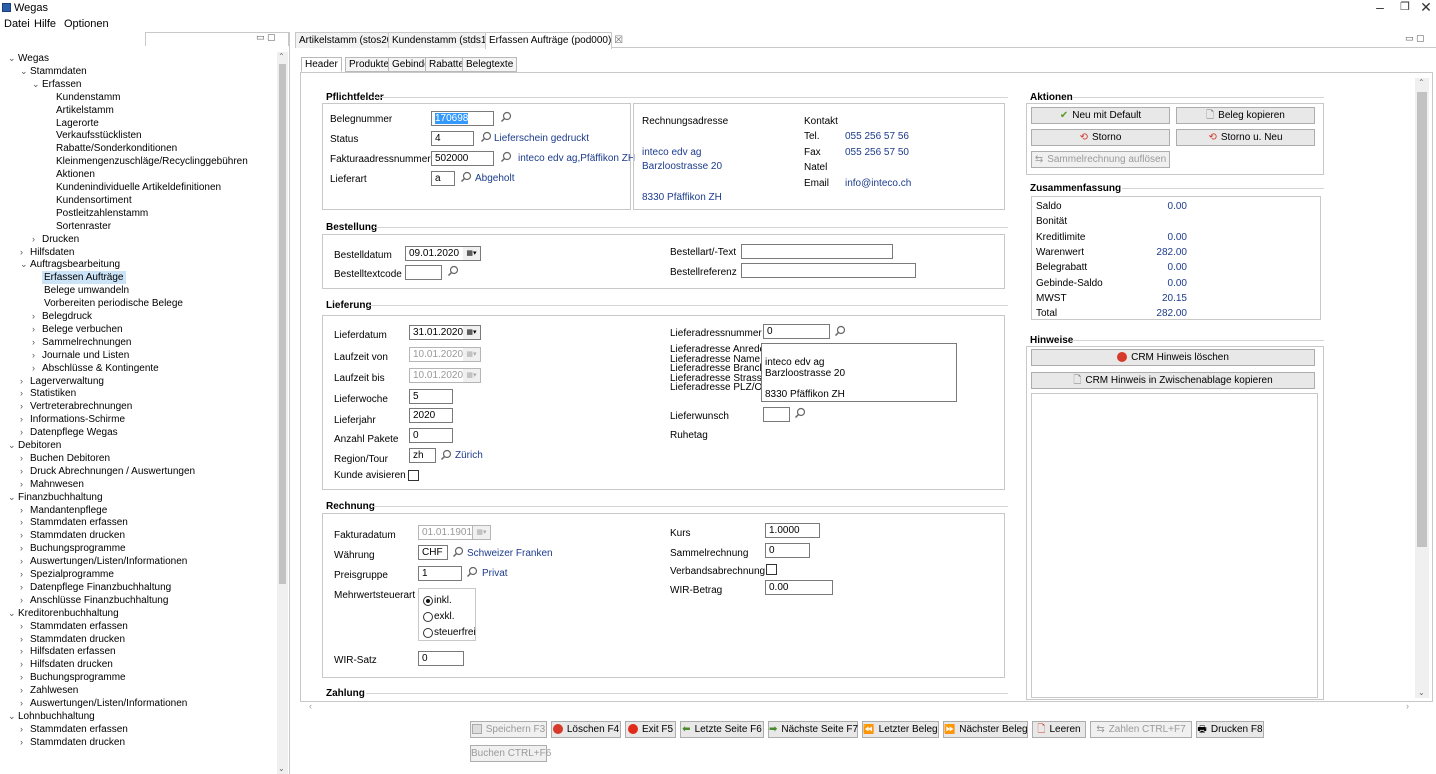 The height and width of the screenshot is (774, 1436). What do you see at coordinates (490, 64) in the screenshot?
I see `subtab-belegtexte: Belegtexte` at bounding box center [490, 64].